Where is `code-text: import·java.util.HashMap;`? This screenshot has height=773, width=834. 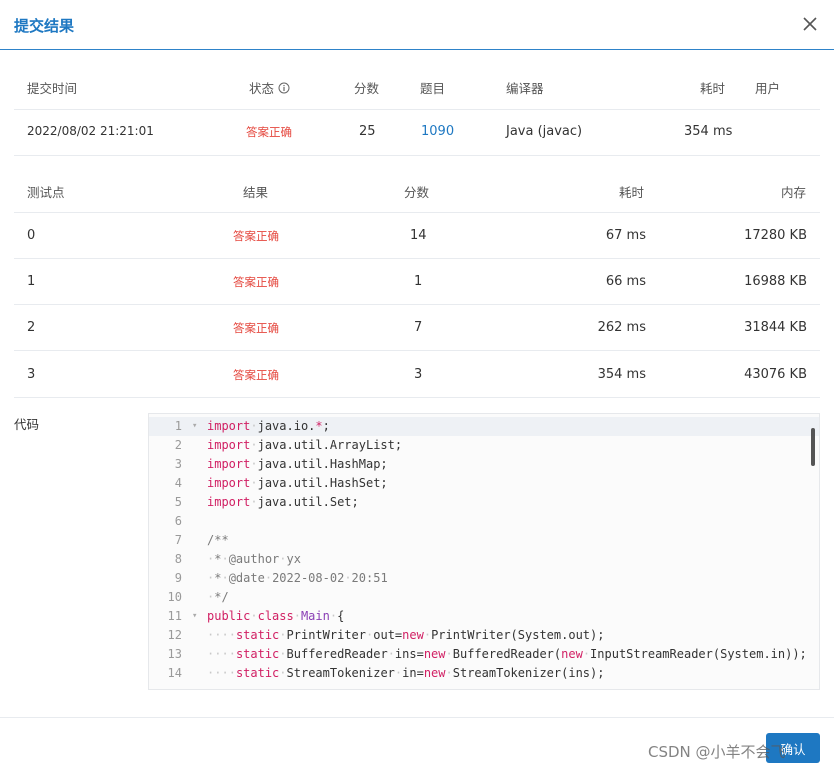
code-text: import·java.util.HashMap; is located at coordinates (297, 464).